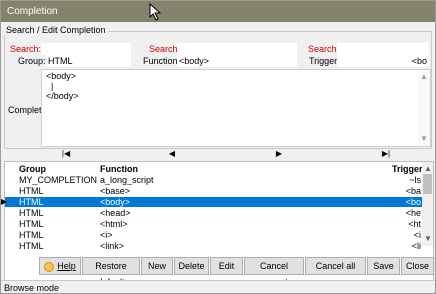 This screenshot has width=436, height=294. Describe the element at coordinates (4, 201) in the screenshot. I see `current-row-indicator-icon: ▶` at that location.